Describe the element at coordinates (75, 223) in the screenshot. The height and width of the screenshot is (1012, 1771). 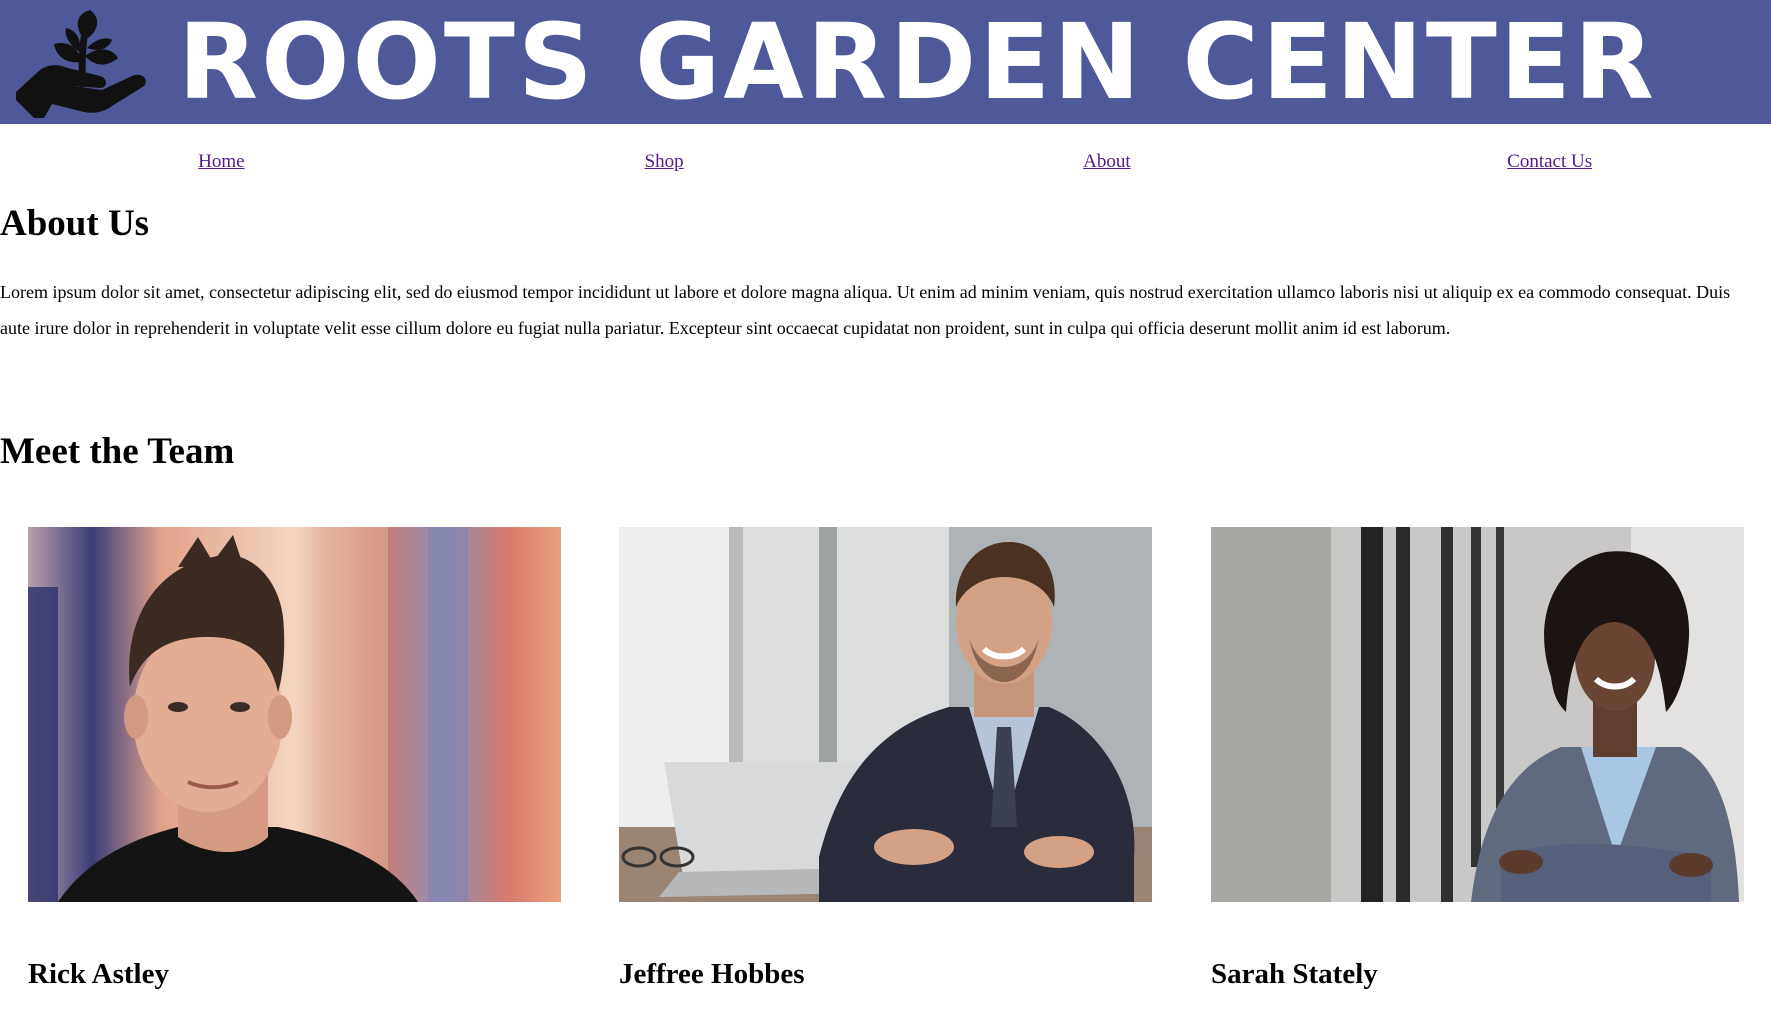
I see `about-heading: About Us` at that location.